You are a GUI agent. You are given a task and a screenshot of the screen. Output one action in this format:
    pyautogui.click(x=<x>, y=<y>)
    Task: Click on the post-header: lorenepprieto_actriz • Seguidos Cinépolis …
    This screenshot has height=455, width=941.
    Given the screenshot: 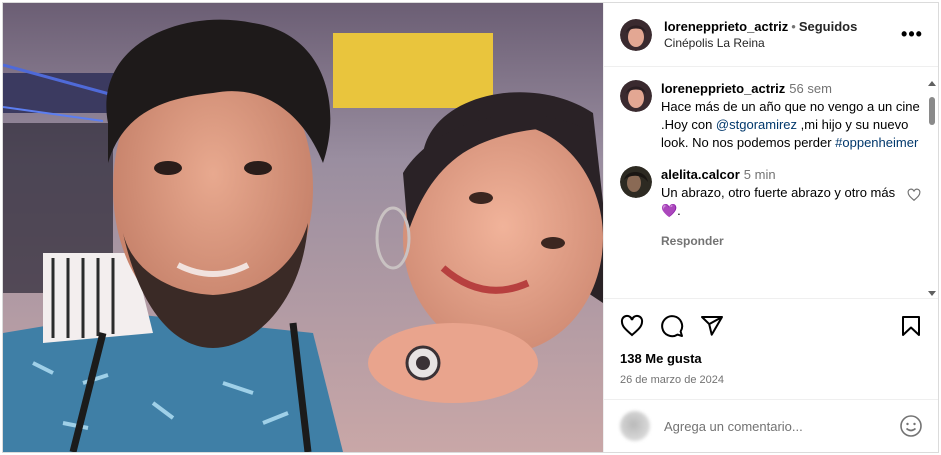 What is the action you would take?
    pyautogui.click(x=771, y=35)
    